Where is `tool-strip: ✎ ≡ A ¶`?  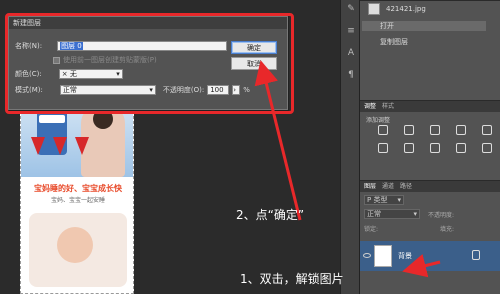
tool-strip: ✎ ≡ A ¶ is located at coordinates (350, 147).